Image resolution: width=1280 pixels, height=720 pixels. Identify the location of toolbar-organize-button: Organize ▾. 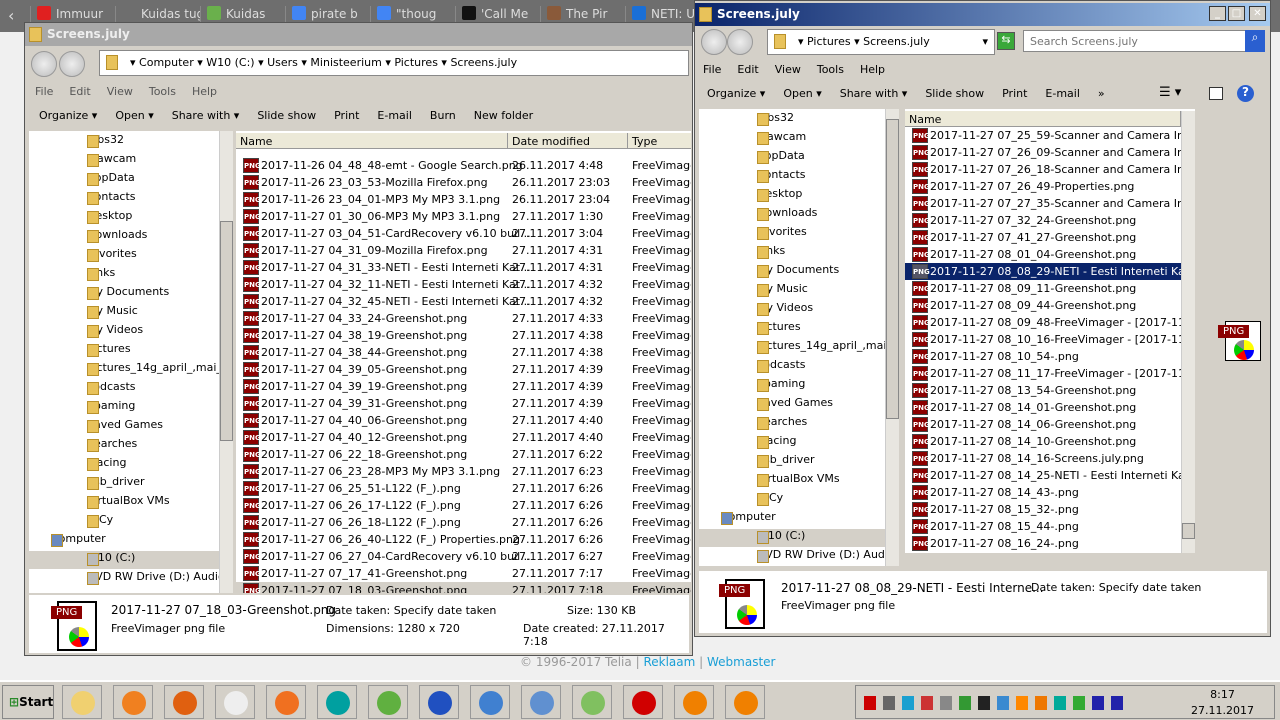
(736, 93).